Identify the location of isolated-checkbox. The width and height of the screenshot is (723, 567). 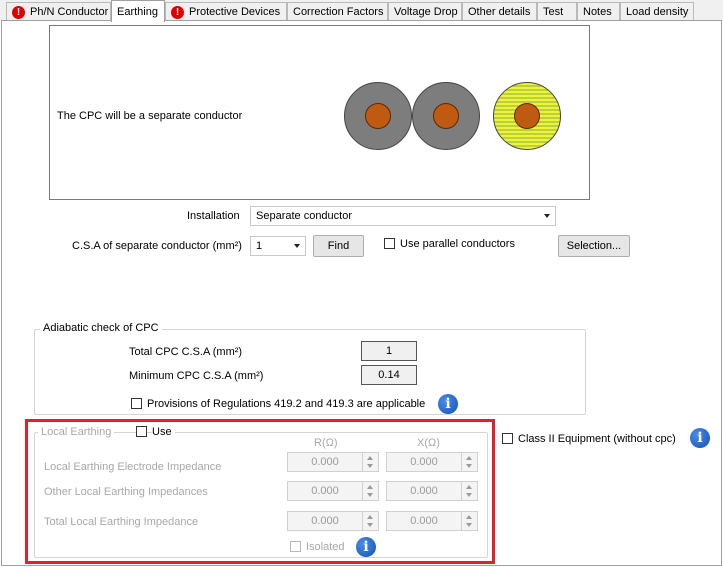
(295, 546).